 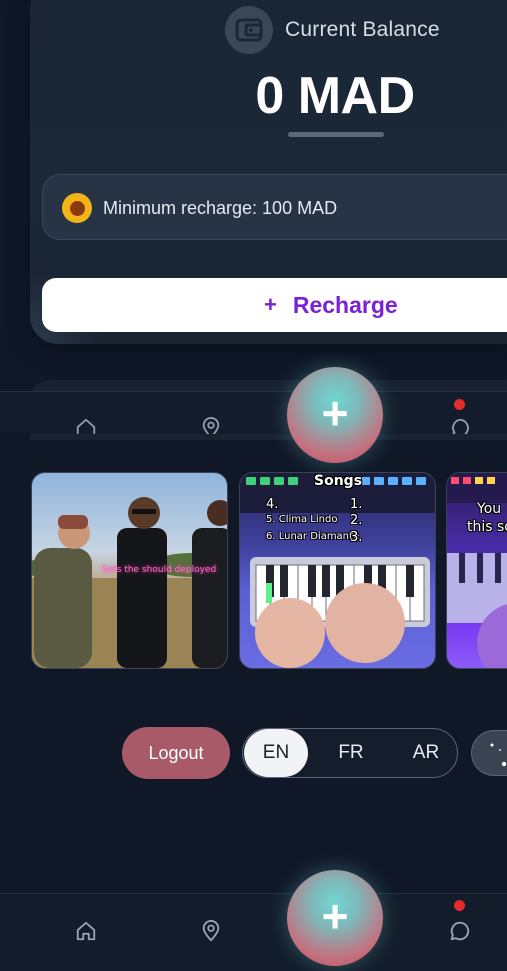 What do you see at coordinates (276, 753) in the screenshot?
I see `language-option-en: EN` at bounding box center [276, 753].